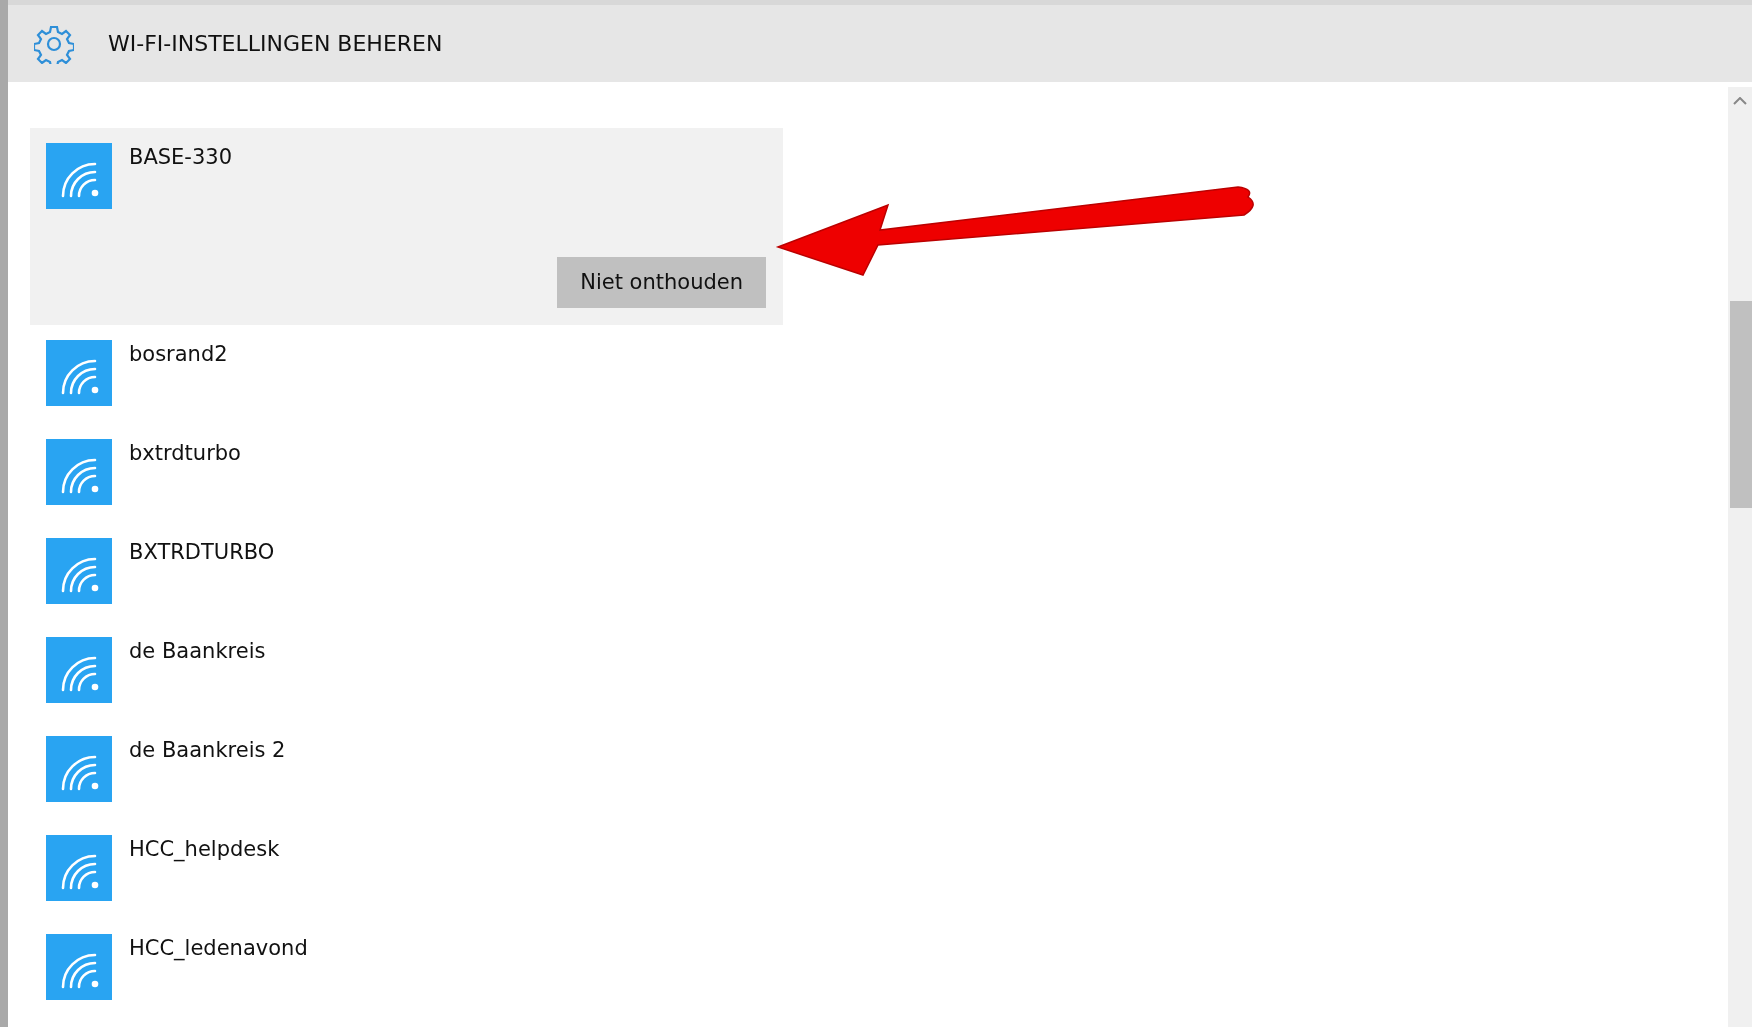  Describe the element at coordinates (1740, 101) in the screenshot. I see `scroll-up-icon` at that location.